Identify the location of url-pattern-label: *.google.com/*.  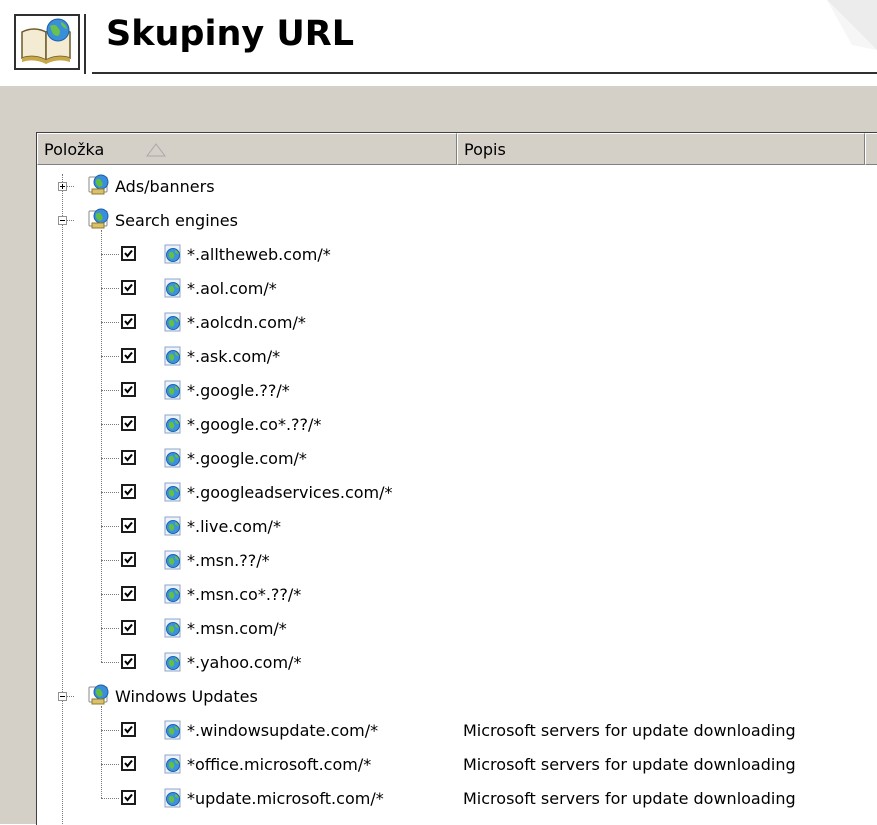
(247, 458).